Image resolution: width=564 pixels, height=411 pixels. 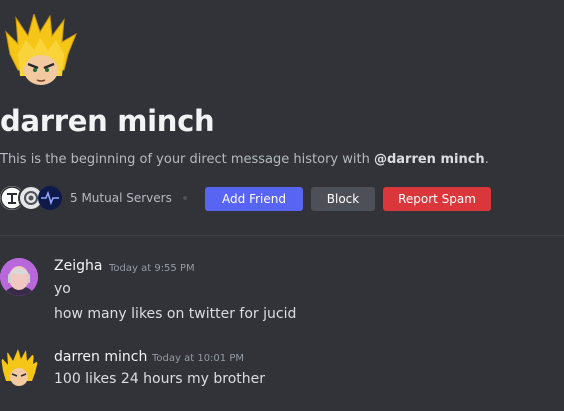 I want to click on mutual-servers-link: 5 Mutual Servers, so click(x=121, y=198).